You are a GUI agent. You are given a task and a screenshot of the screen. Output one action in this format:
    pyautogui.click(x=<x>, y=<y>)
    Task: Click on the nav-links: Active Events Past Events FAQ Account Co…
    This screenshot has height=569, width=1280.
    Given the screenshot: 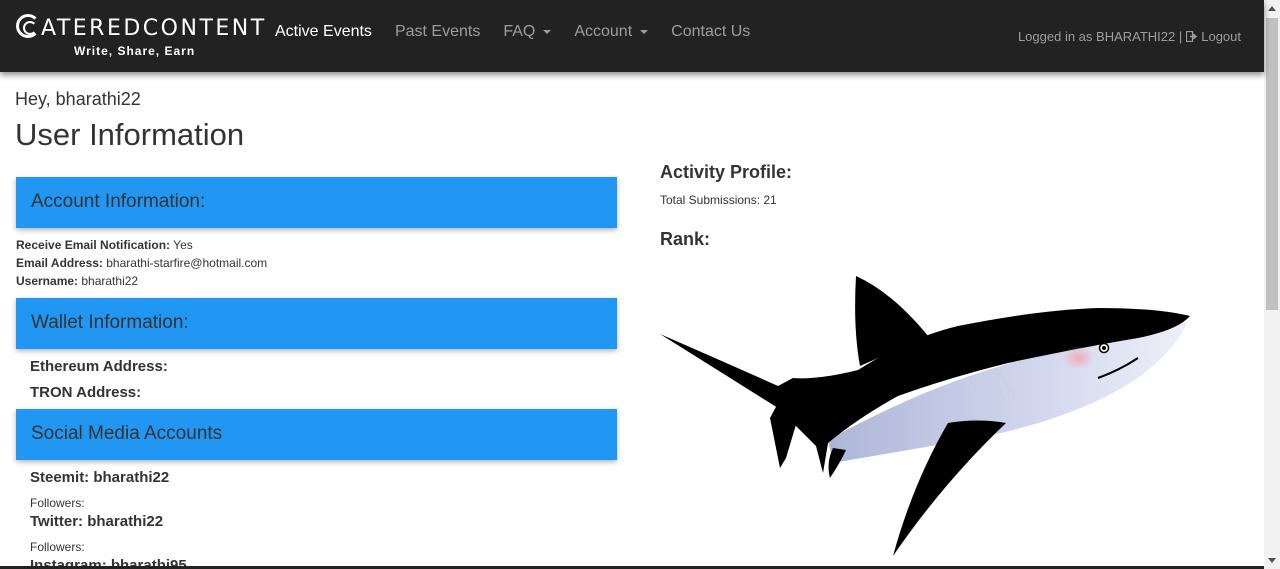 What is the action you would take?
    pyautogui.click(x=524, y=32)
    